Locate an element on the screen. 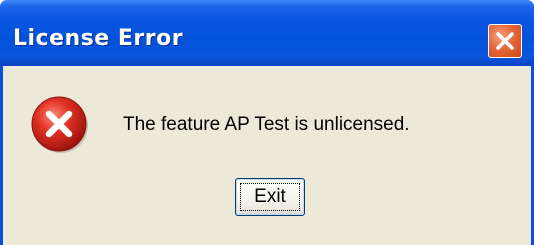 The image size is (534, 245). error-icon is located at coordinates (59, 124).